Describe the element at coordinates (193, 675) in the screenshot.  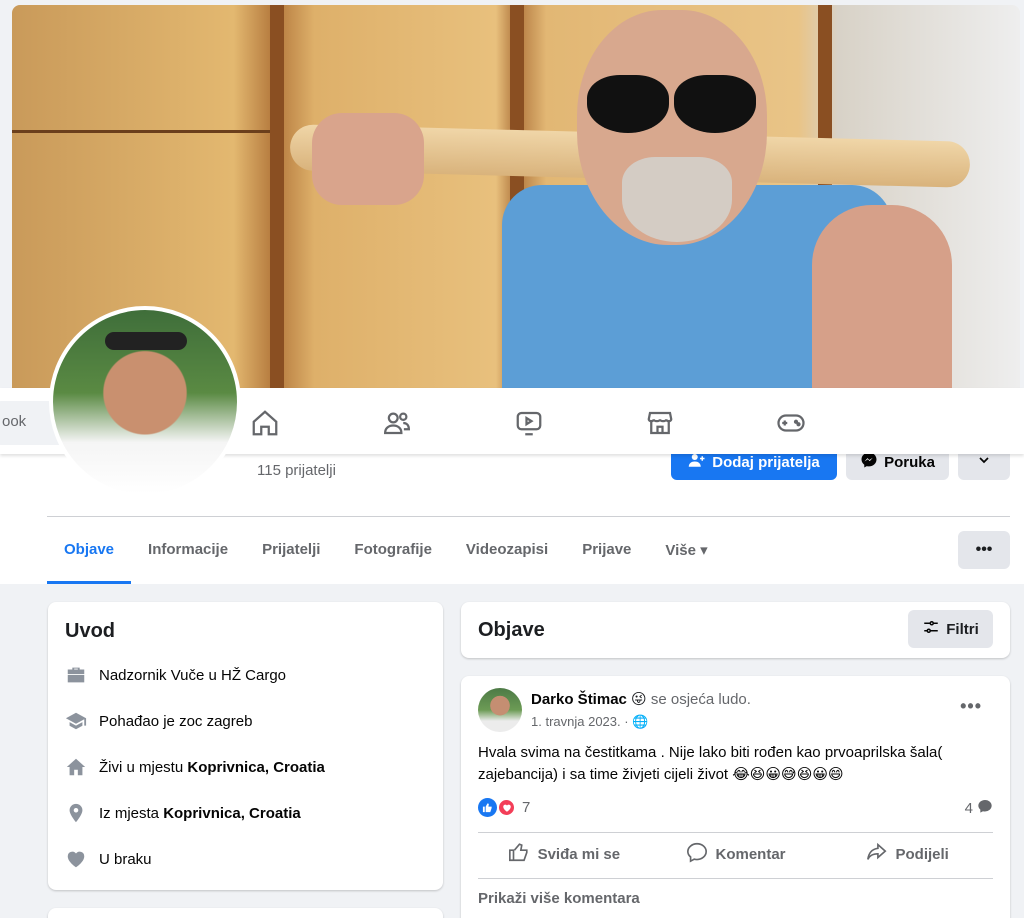
I see `intro-item-label: Nadzornik Vuče u HŽ Cargo` at that location.